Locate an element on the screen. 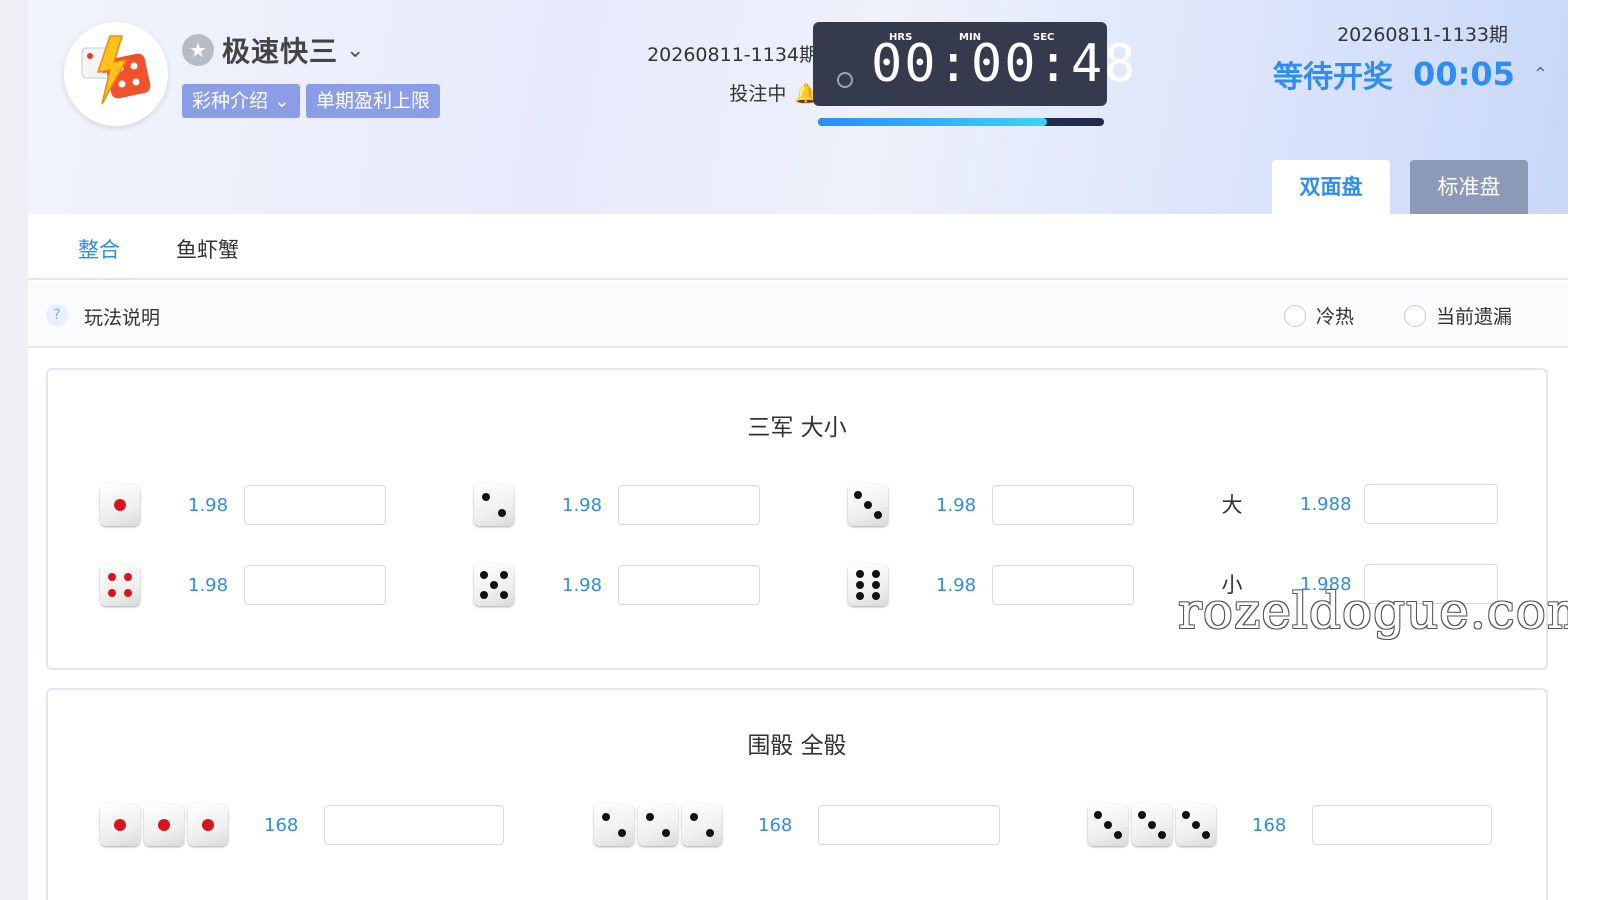 The width and height of the screenshot is (1600, 900). bet-cell-triple-3: 168 is located at coordinates (1290, 825).